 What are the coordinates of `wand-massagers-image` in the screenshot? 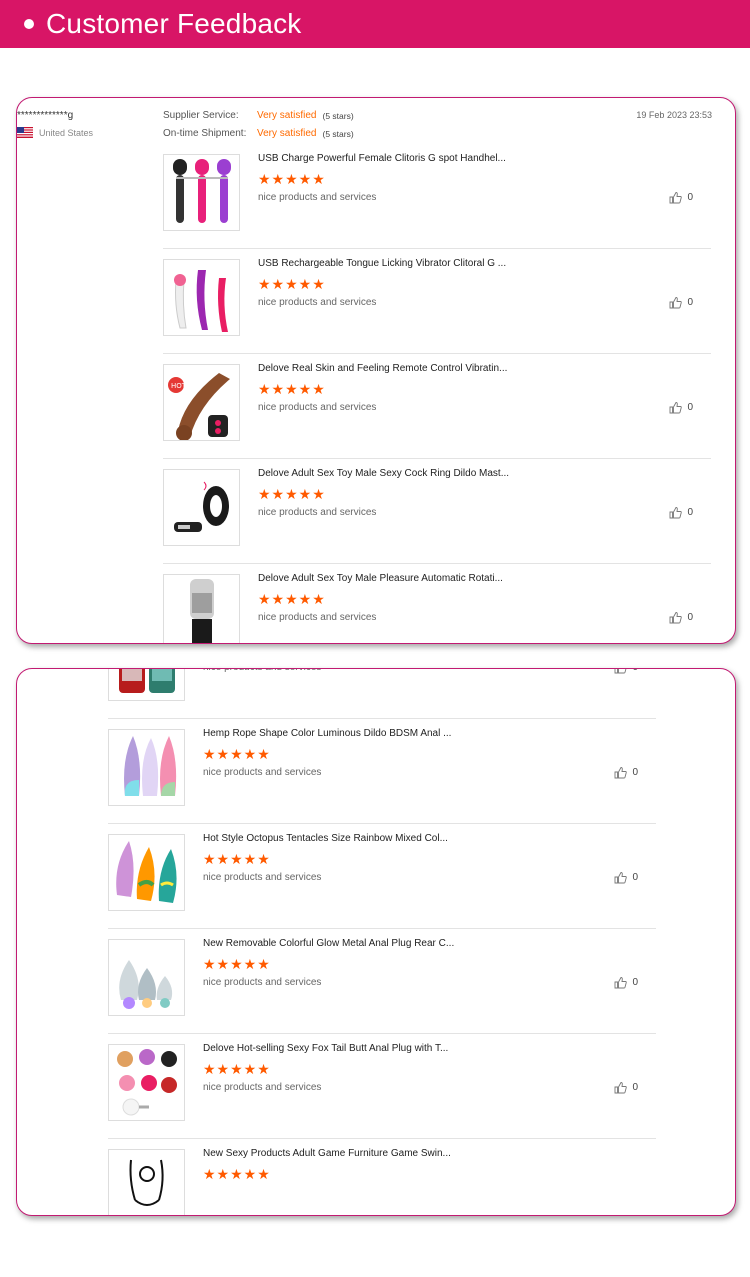 It's located at (201, 192).